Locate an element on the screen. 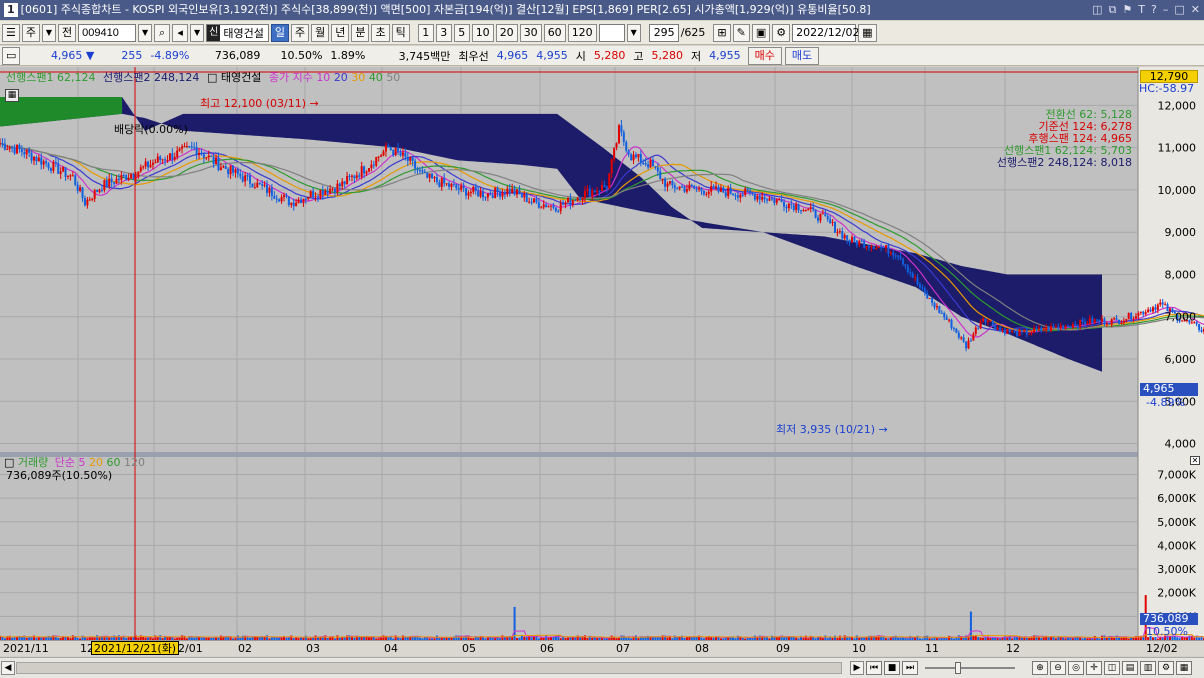  market-all-button: 전 is located at coordinates (67, 32).